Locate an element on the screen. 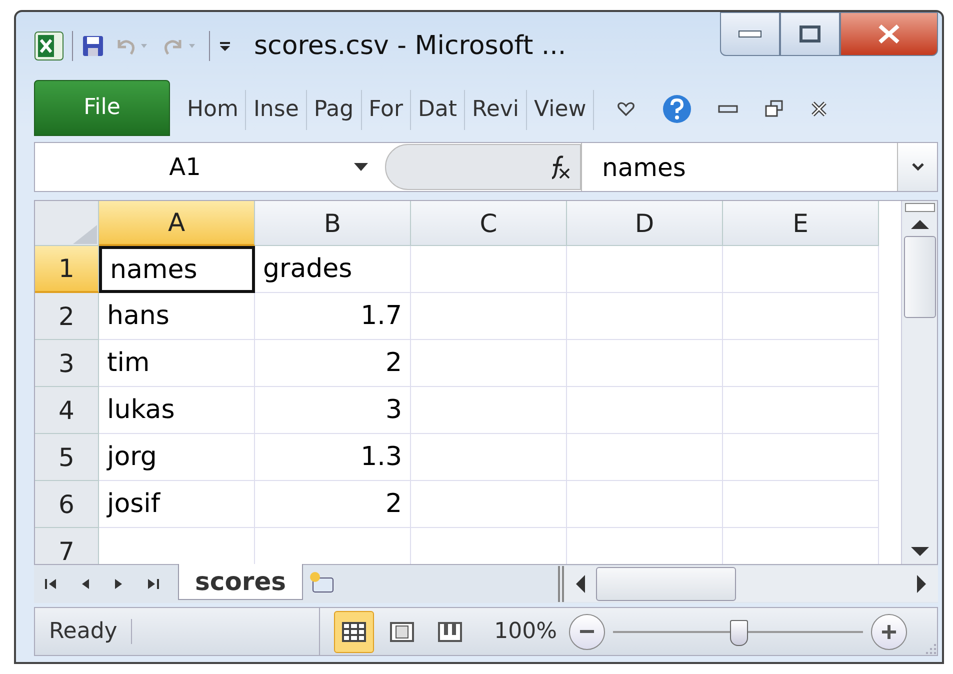 The height and width of the screenshot is (674, 953). row-header: 2 is located at coordinates (67, 316).